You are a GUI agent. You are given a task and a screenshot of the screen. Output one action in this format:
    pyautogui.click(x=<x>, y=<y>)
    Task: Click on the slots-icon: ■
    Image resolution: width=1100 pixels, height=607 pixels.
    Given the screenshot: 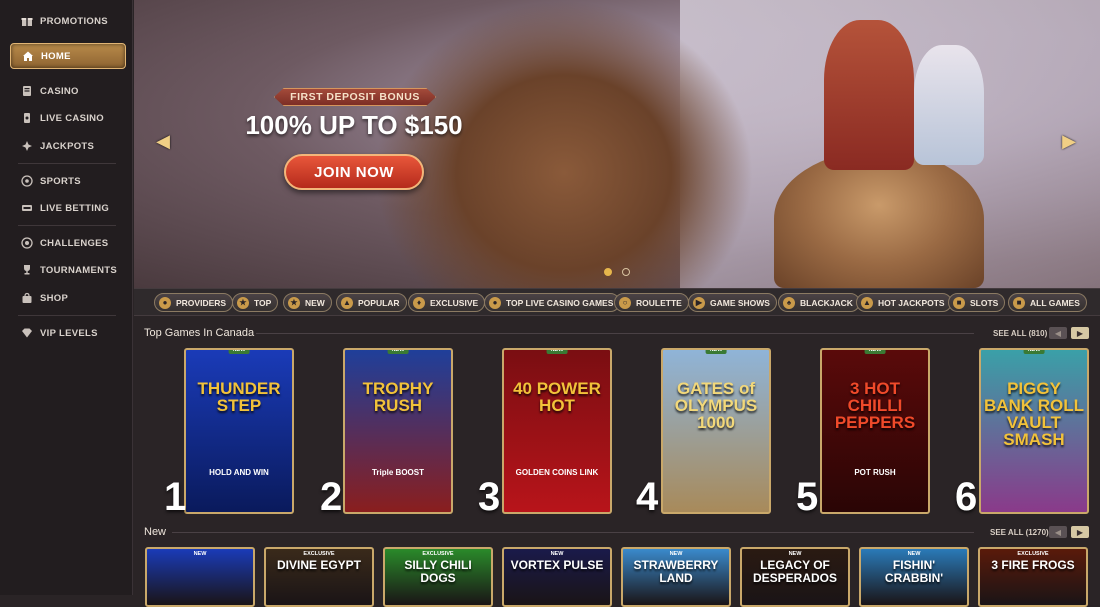 What is the action you would take?
    pyautogui.click(x=959, y=302)
    